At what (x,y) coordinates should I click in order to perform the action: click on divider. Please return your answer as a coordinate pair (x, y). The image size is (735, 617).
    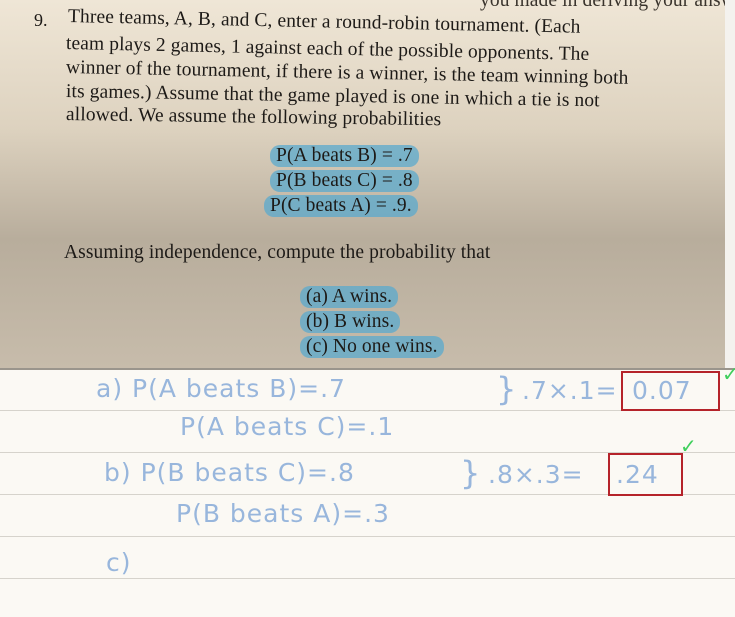
    Looking at the image, I should click on (367, 369).